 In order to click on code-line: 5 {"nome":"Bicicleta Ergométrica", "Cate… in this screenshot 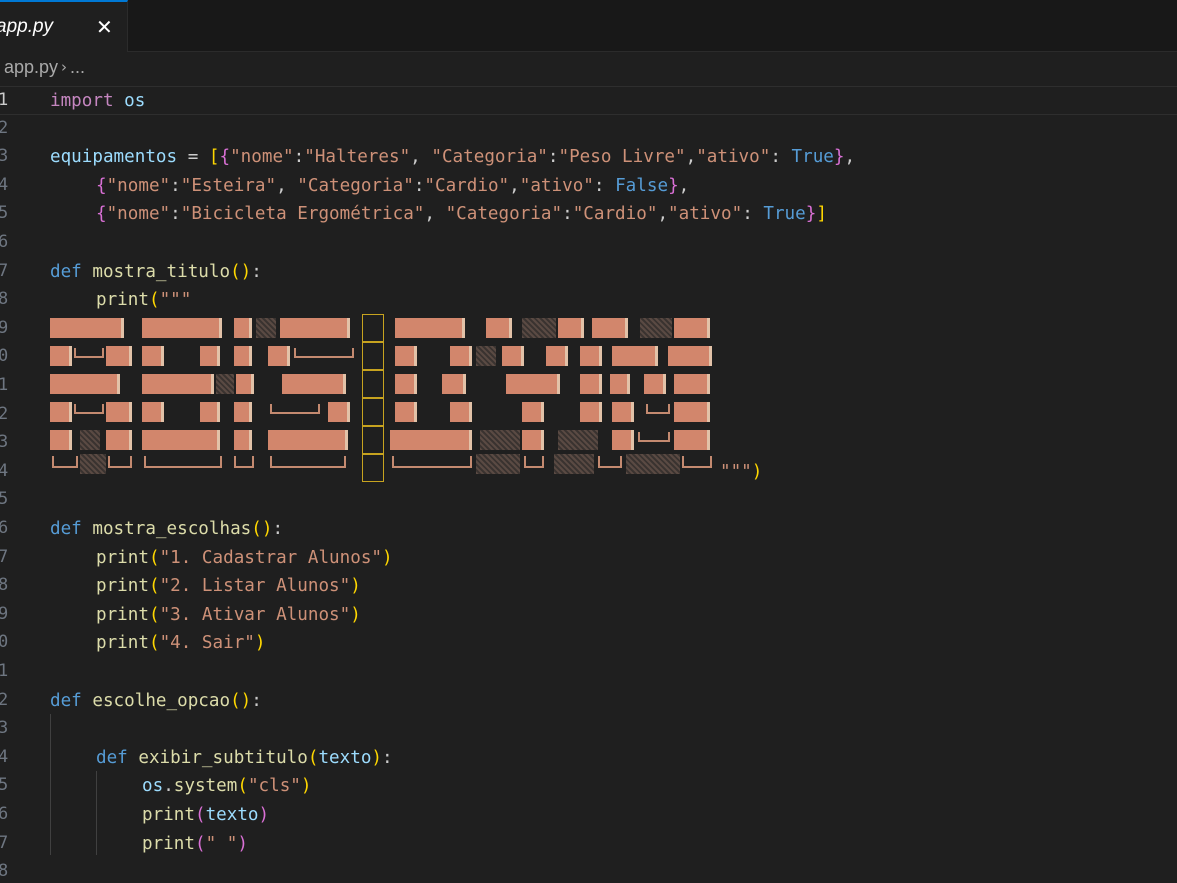, I will do `click(588, 214)`.